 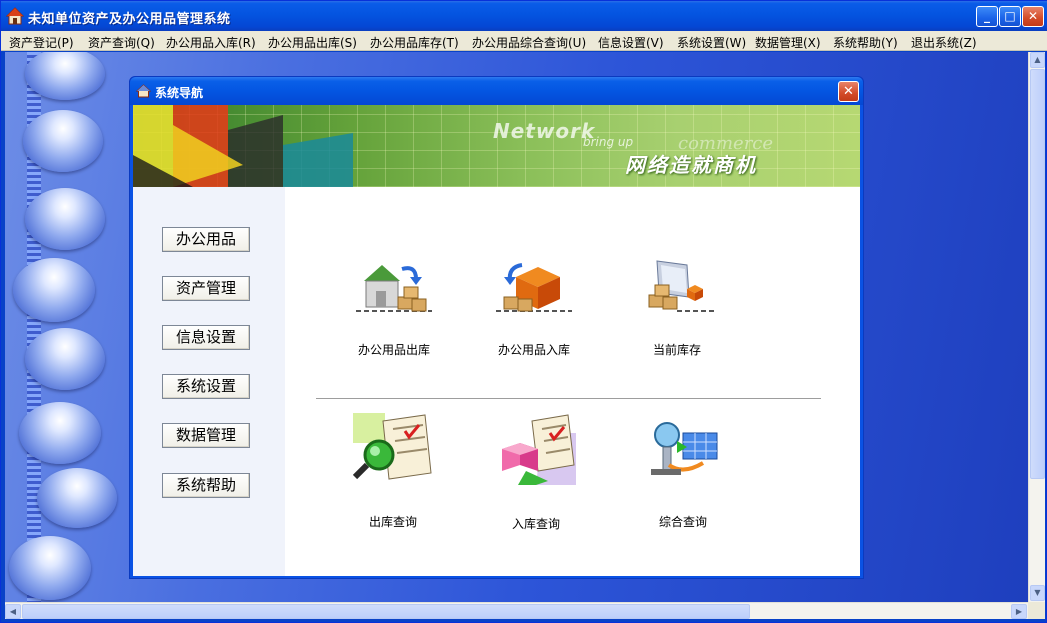 What do you see at coordinates (676, 350) in the screenshot?
I see `tile-label: 当前库存` at bounding box center [676, 350].